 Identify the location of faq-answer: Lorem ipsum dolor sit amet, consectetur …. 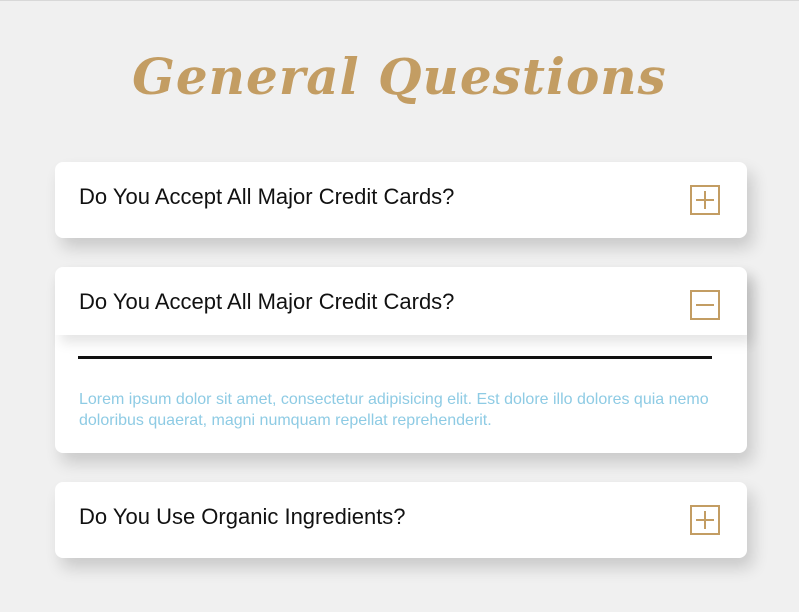
(394, 410).